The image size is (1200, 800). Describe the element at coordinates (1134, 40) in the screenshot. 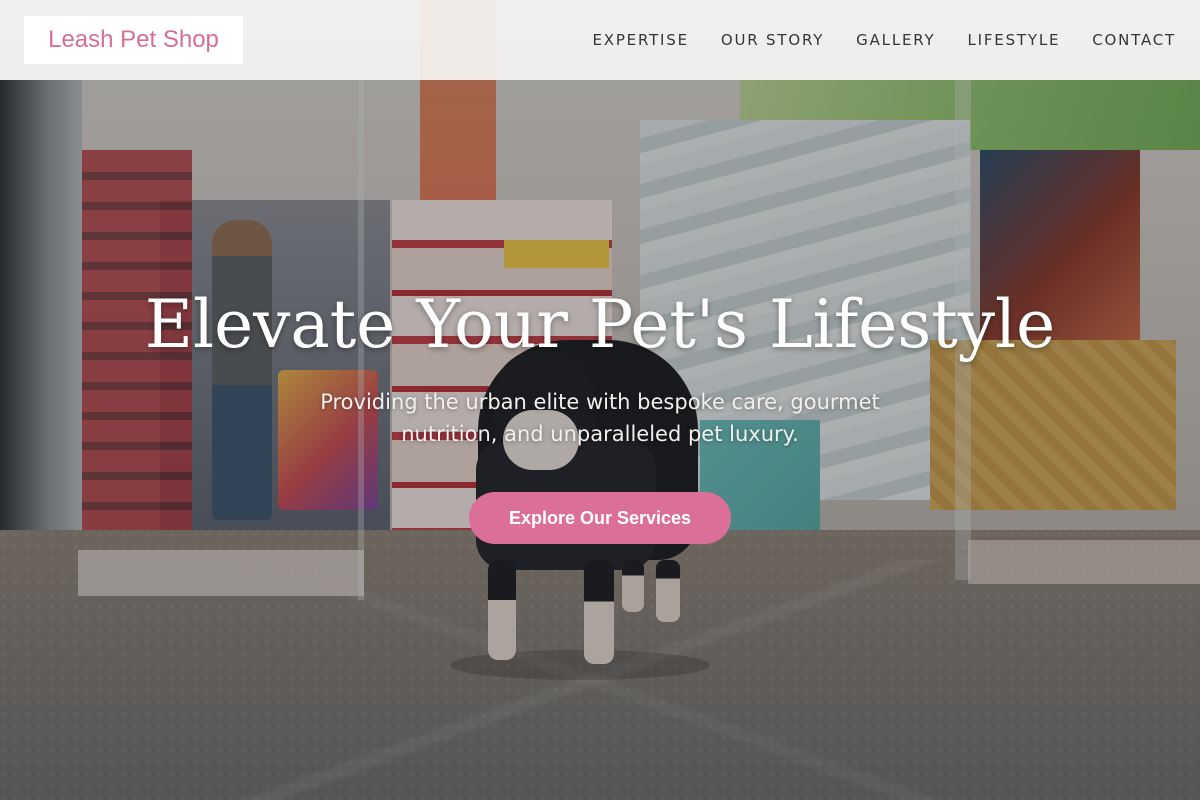

I see `nav-link-contact: CONTACT` at that location.